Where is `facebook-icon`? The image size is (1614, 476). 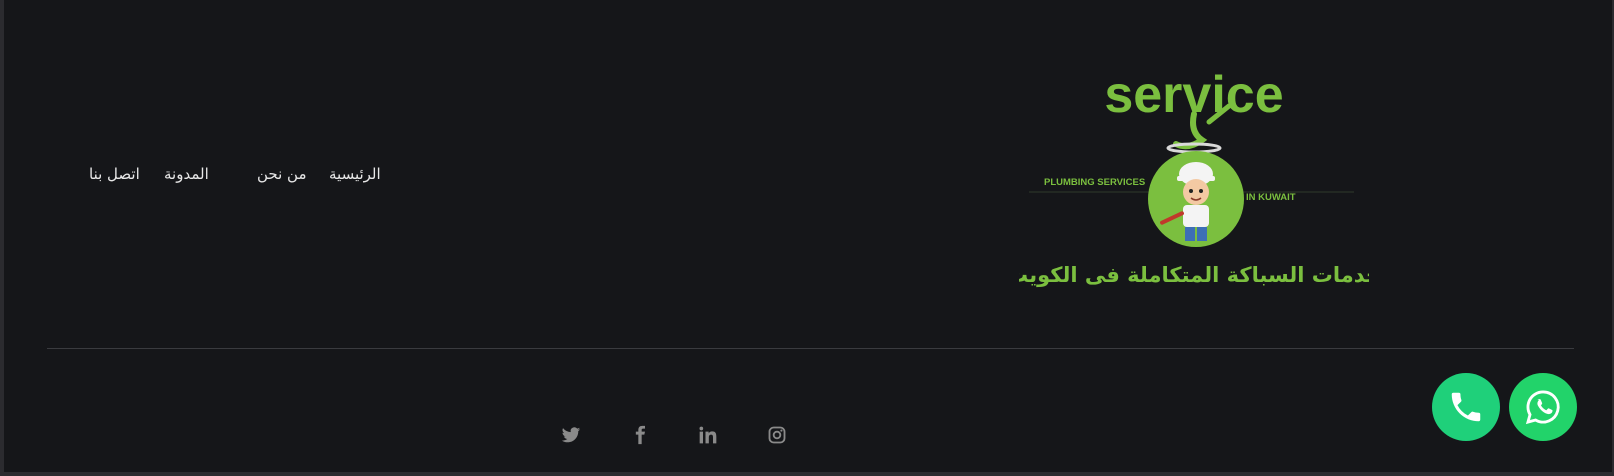 facebook-icon is located at coordinates (640, 435).